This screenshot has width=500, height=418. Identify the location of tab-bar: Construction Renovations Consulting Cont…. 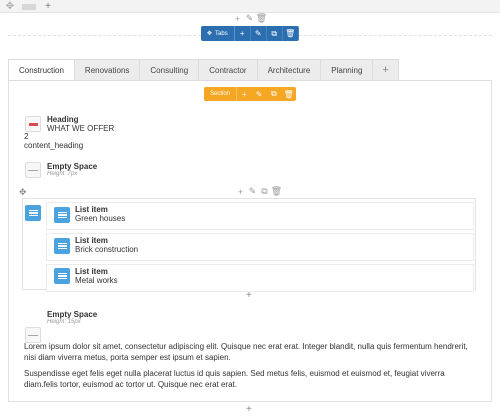
(203, 70).